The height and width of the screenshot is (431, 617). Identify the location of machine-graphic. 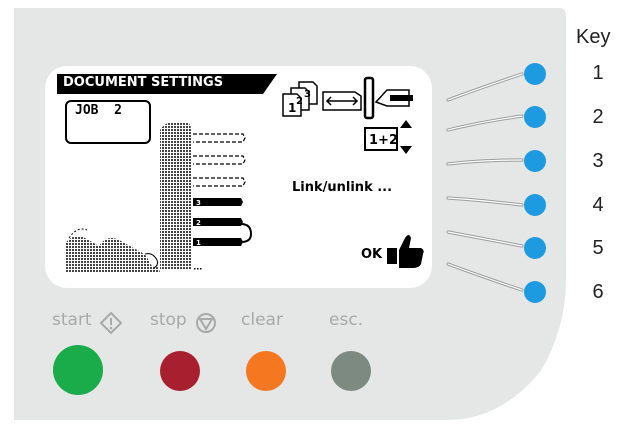
(128, 197).